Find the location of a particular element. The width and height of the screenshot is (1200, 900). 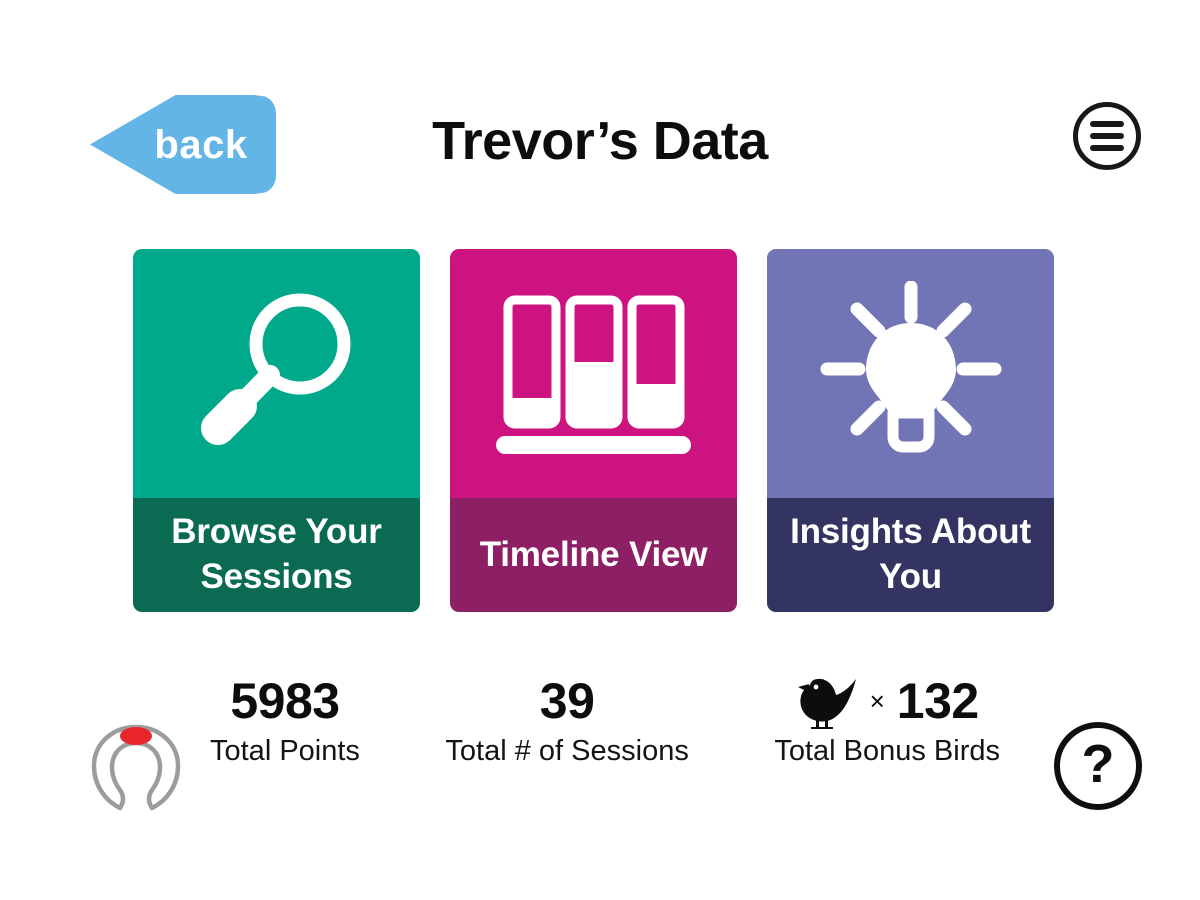

stat-value: 39 is located at coordinates (567, 701).